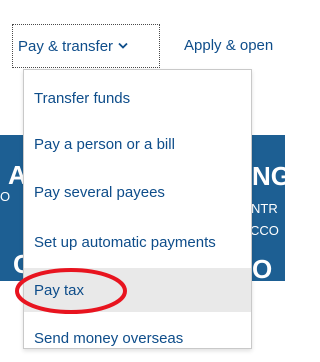 The height and width of the screenshot is (362, 320). I want to click on chevron-down-icon, so click(123, 45).